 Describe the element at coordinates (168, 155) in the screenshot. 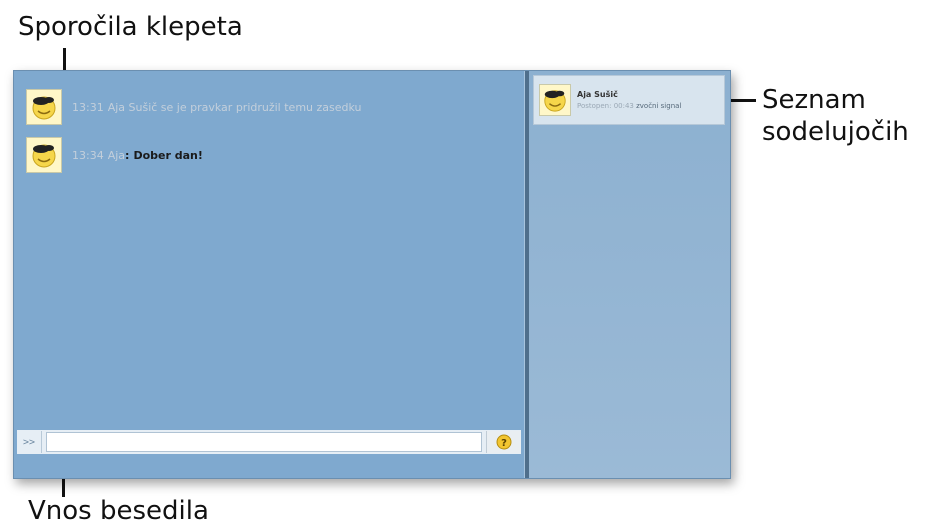

I see `message-text: Dober dan!` at that location.